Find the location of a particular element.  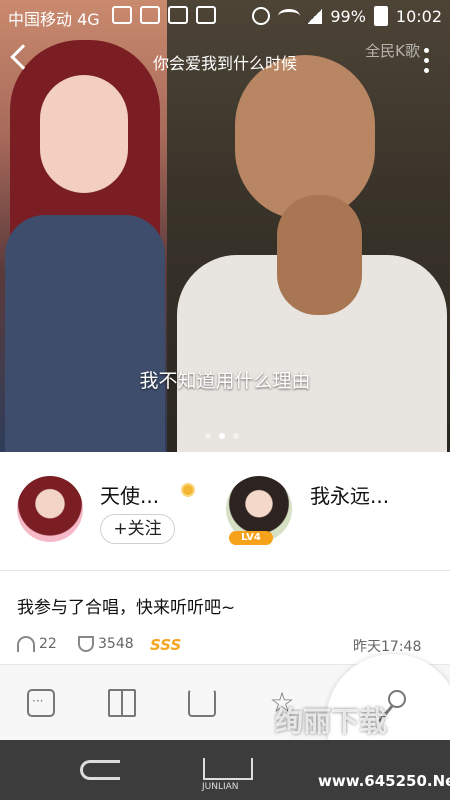

share-icon is located at coordinates (202, 703).